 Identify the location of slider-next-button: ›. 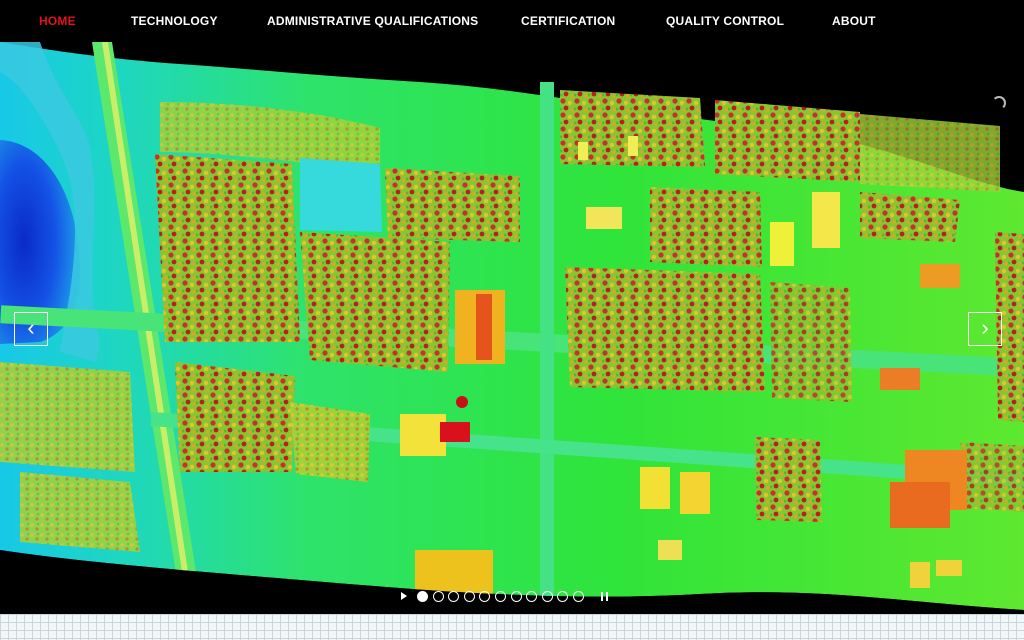
(985, 329).